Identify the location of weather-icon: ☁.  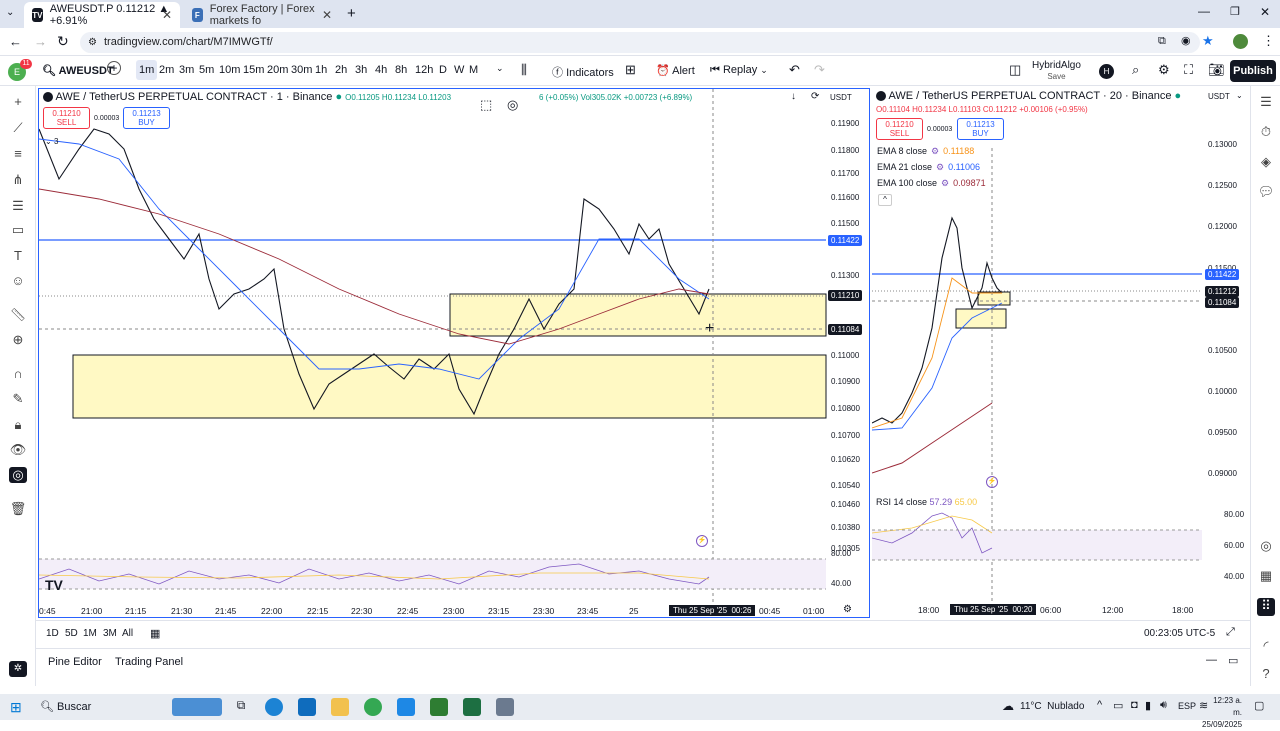
(1008, 706).